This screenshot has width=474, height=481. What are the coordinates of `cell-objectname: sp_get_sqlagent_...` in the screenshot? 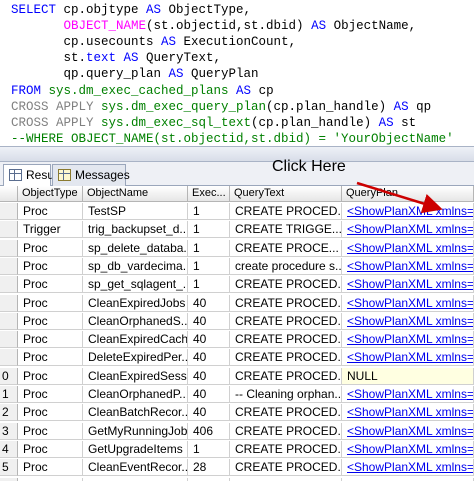 It's located at (135, 285).